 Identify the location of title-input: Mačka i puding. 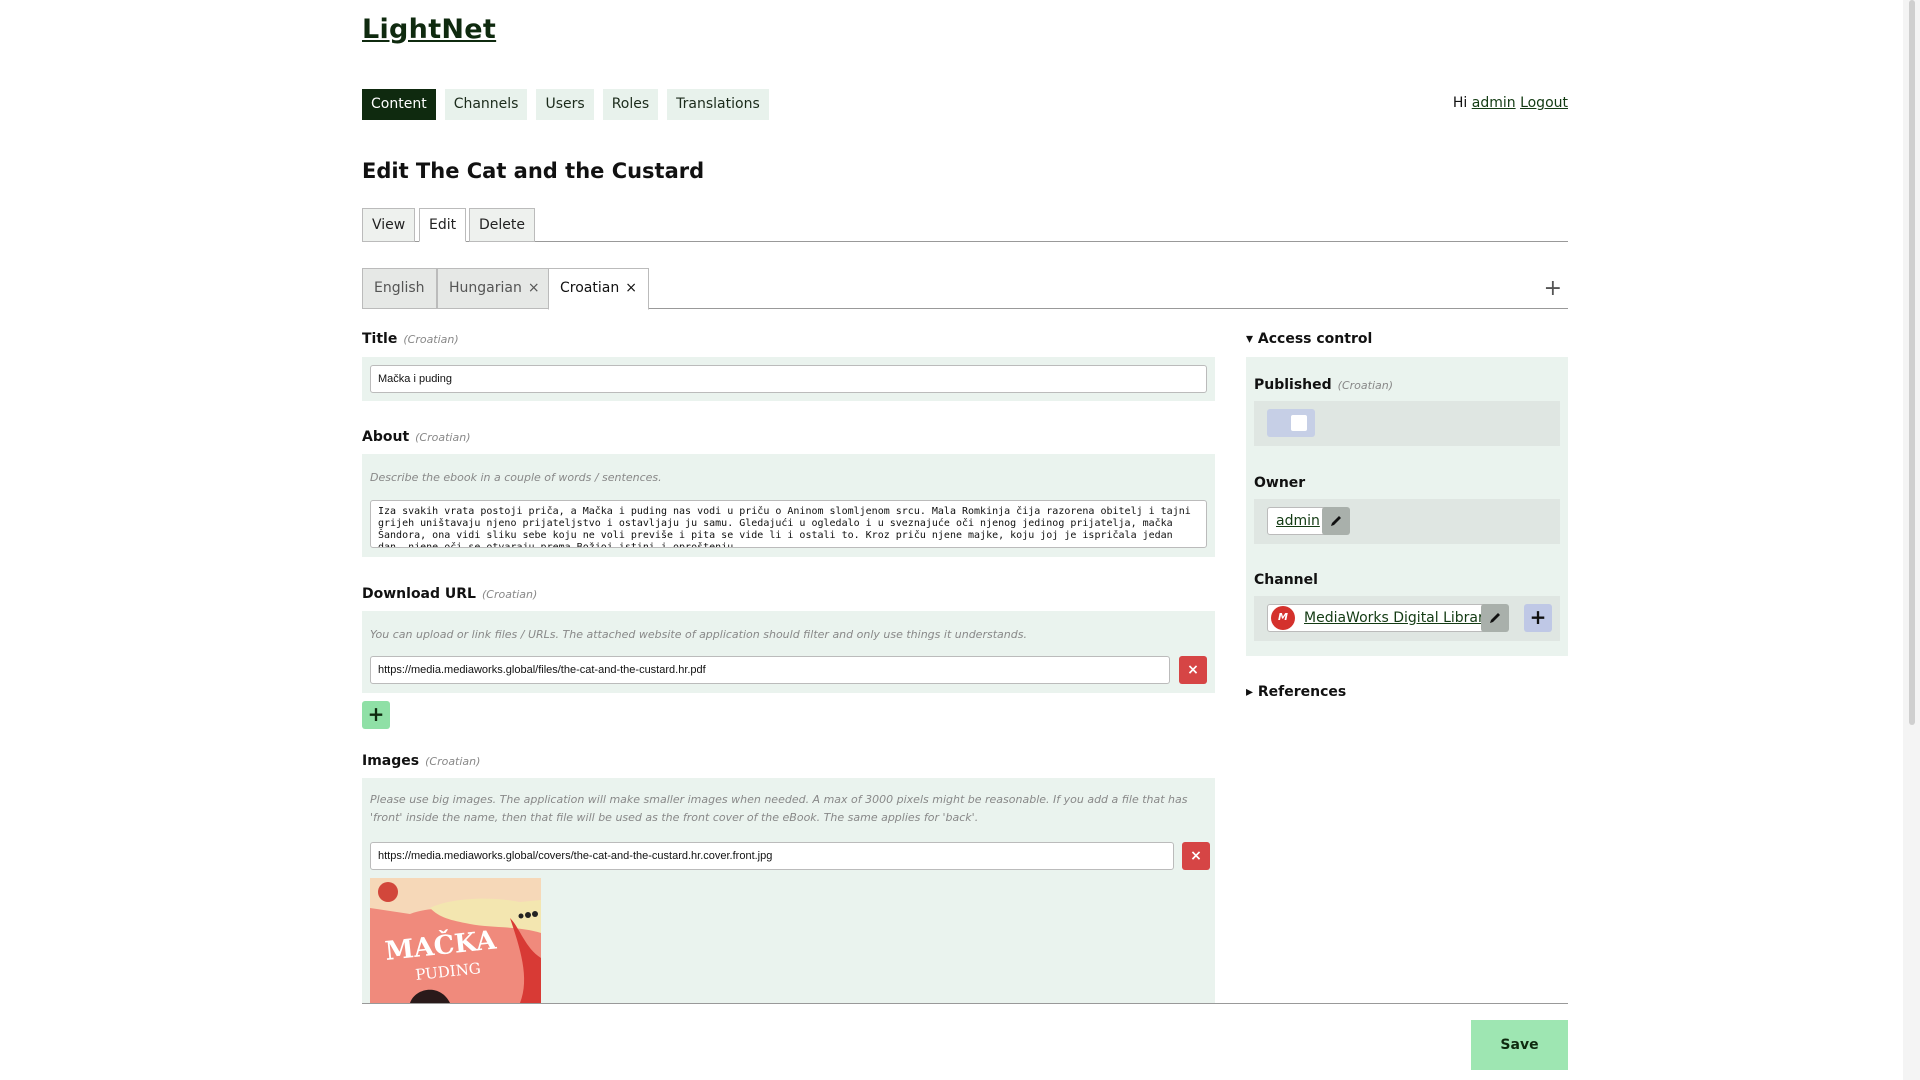
(788, 379).